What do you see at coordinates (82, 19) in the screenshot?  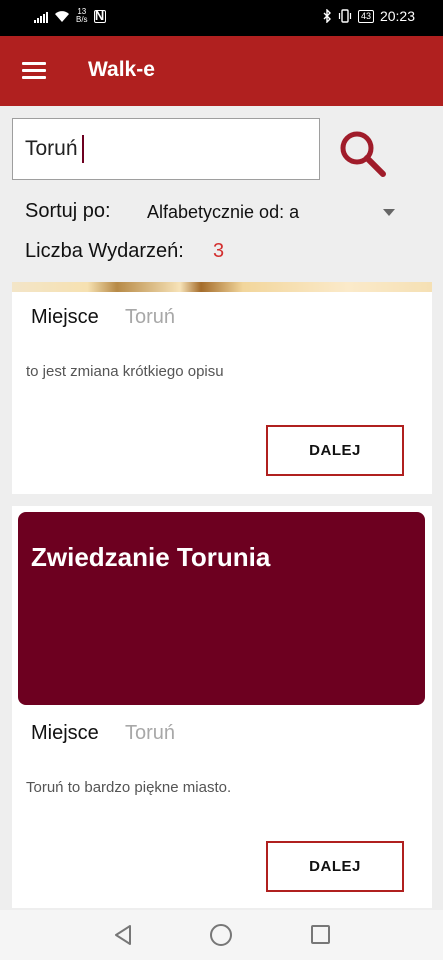 I see `network-speed-unit: B/s` at bounding box center [82, 19].